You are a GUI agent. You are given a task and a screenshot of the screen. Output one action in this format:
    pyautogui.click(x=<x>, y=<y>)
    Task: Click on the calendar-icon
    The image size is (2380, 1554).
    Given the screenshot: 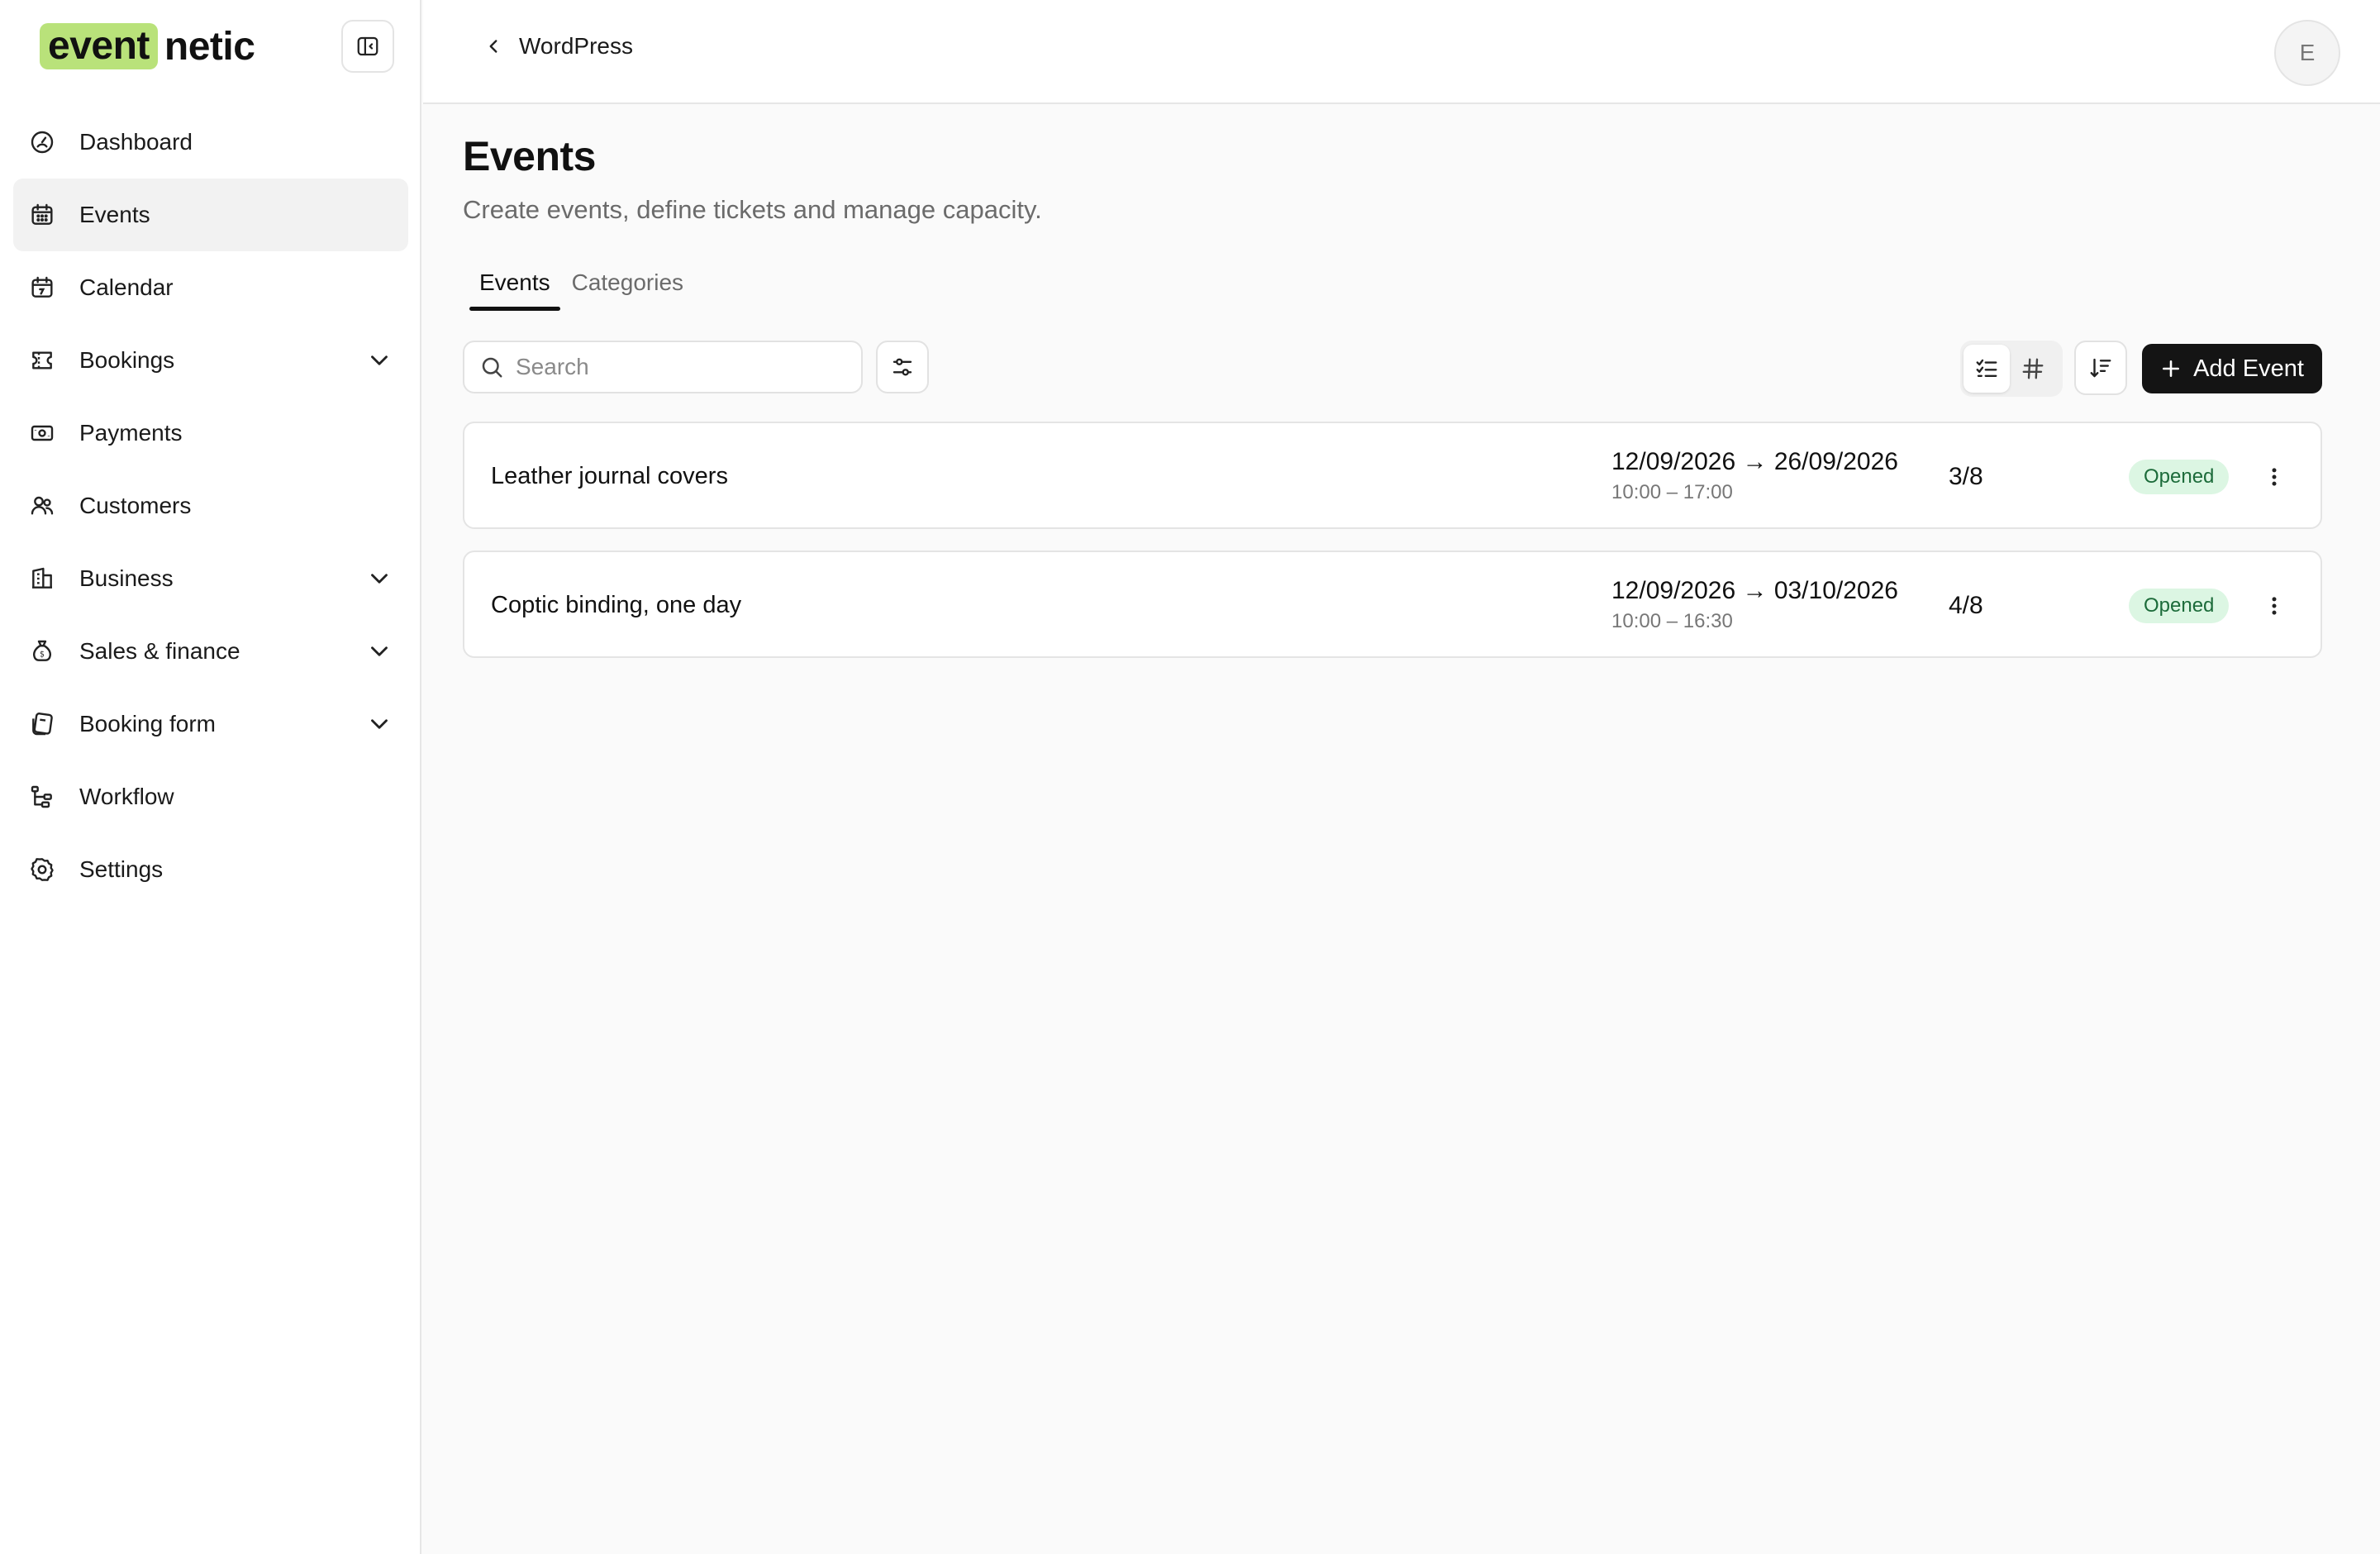 What is the action you would take?
    pyautogui.click(x=42, y=288)
    